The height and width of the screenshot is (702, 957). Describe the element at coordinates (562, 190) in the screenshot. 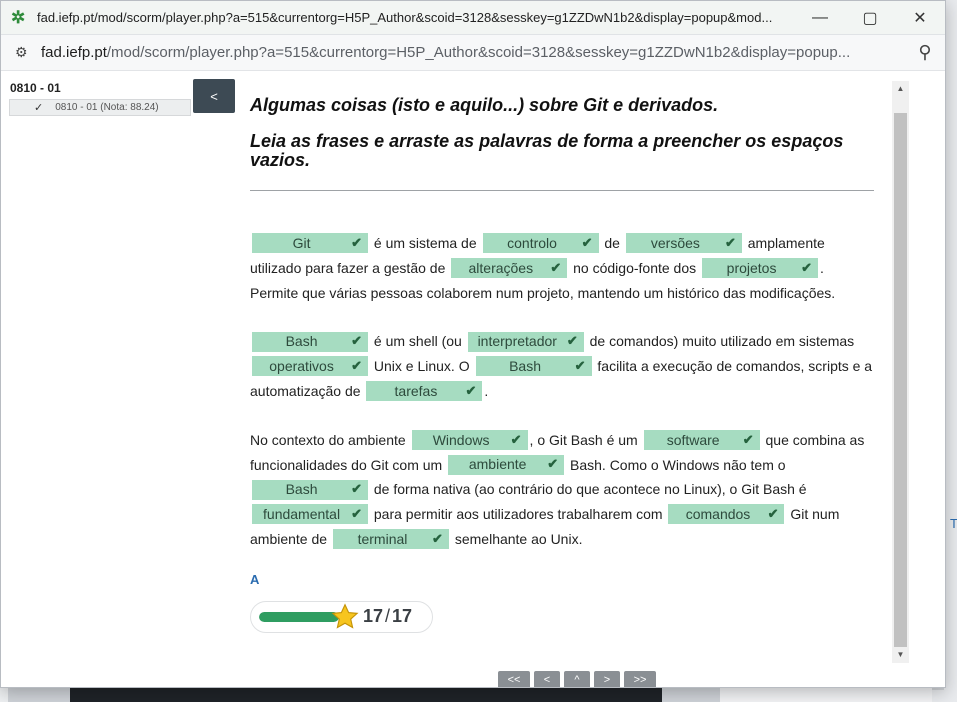

I see `divider` at that location.